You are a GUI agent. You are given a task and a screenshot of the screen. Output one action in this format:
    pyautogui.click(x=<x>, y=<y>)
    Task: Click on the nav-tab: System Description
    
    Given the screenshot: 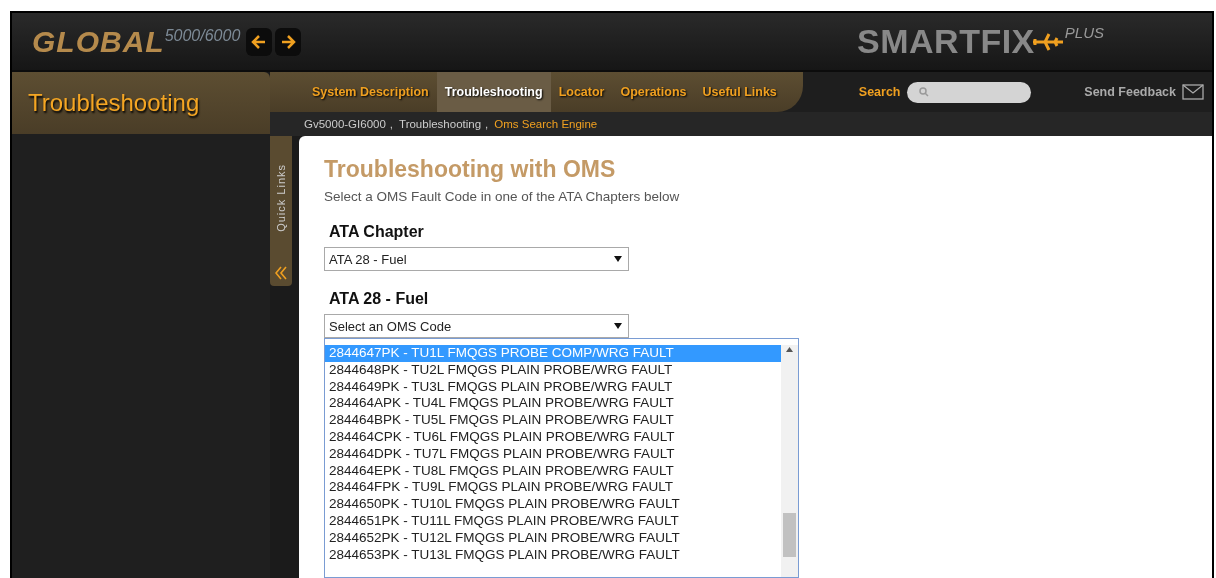 What is the action you would take?
    pyautogui.click(x=370, y=92)
    